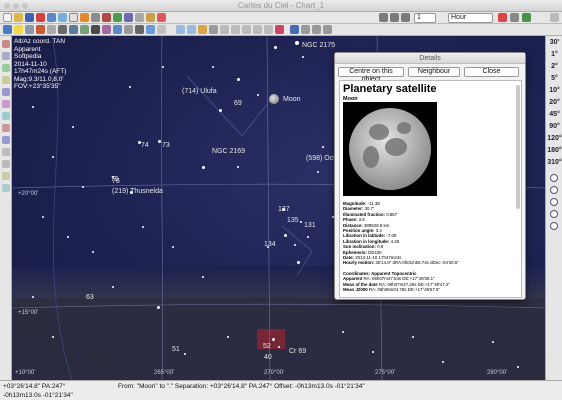 This screenshot has width=562, height=400. What do you see at coordinates (7, 29) in the screenshot?
I see `eyepiece-icon` at bounding box center [7, 29].